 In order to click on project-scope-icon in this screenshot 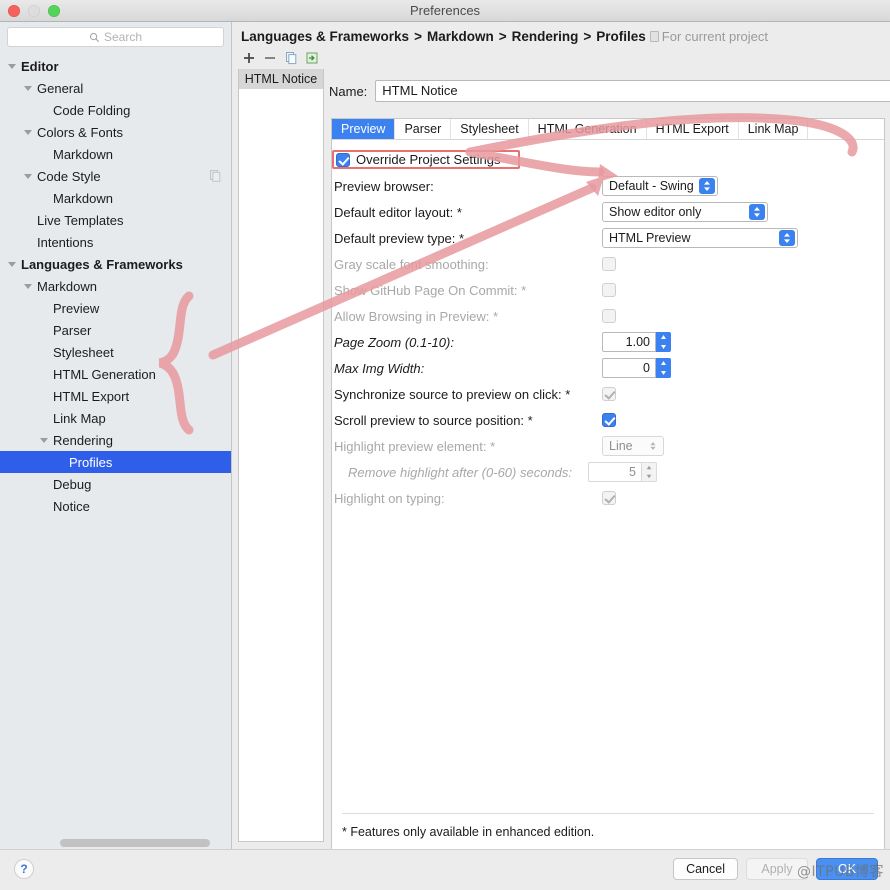, I will do `click(654, 36)`.